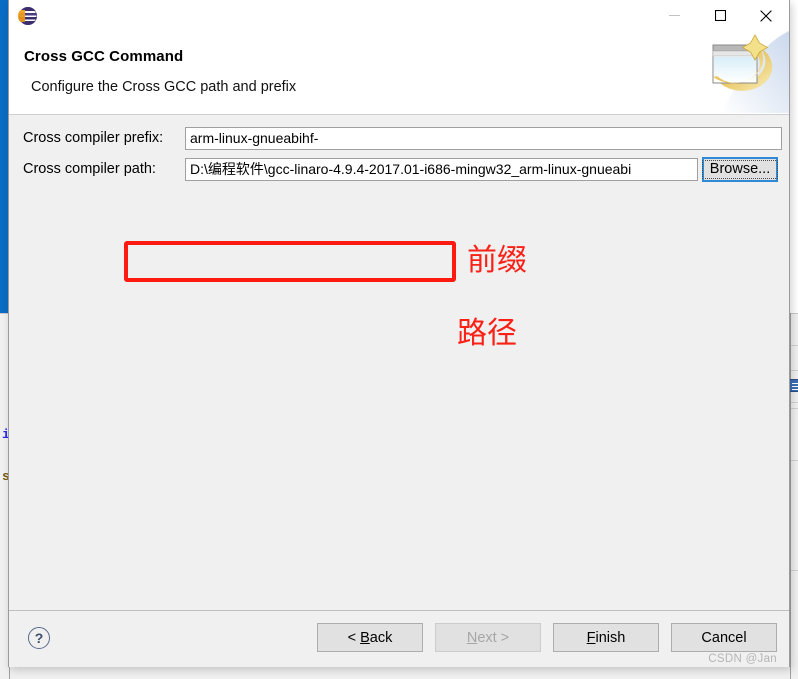 The image size is (798, 679). I want to click on annotation-highlight-box, so click(290, 261).